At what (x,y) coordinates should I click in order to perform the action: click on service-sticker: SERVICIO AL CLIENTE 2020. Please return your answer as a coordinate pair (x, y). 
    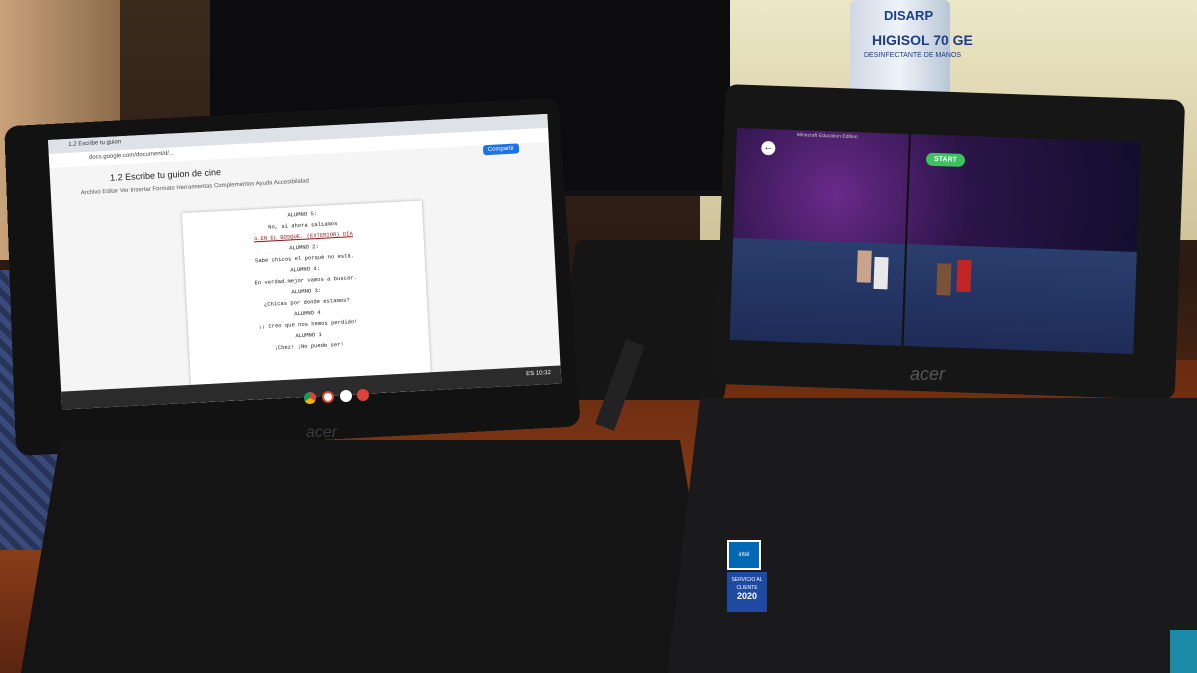
    Looking at the image, I should click on (747, 592).